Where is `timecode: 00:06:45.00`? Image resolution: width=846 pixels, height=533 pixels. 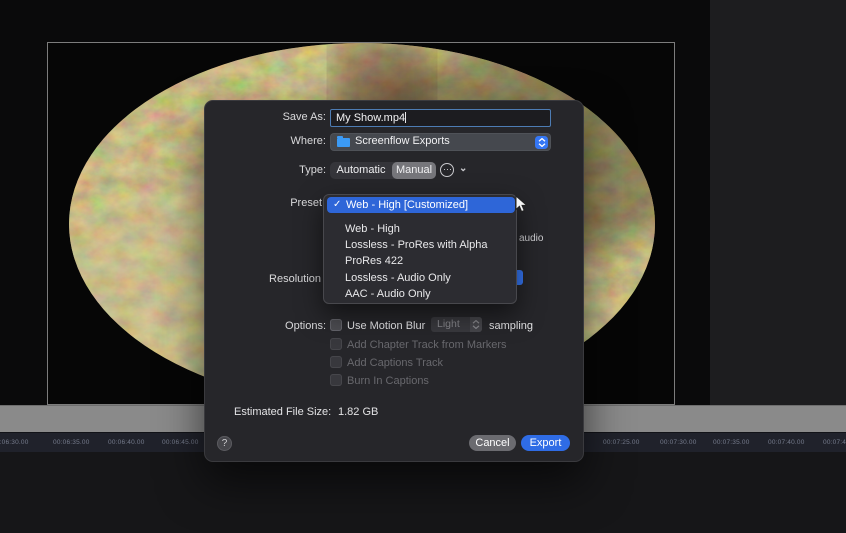
timecode: 00:06:45.00 is located at coordinates (180, 442).